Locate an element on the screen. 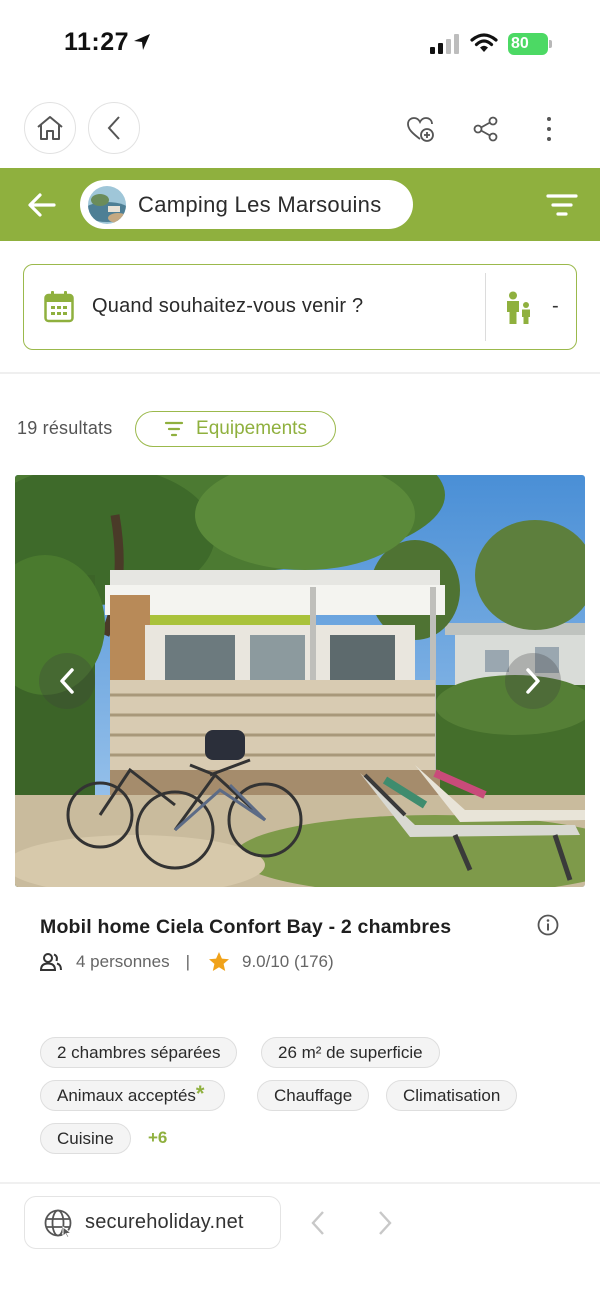 The height and width of the screenshot is (1301, 600). more-tags-link: +6 is located at coordinates (157, 1138).